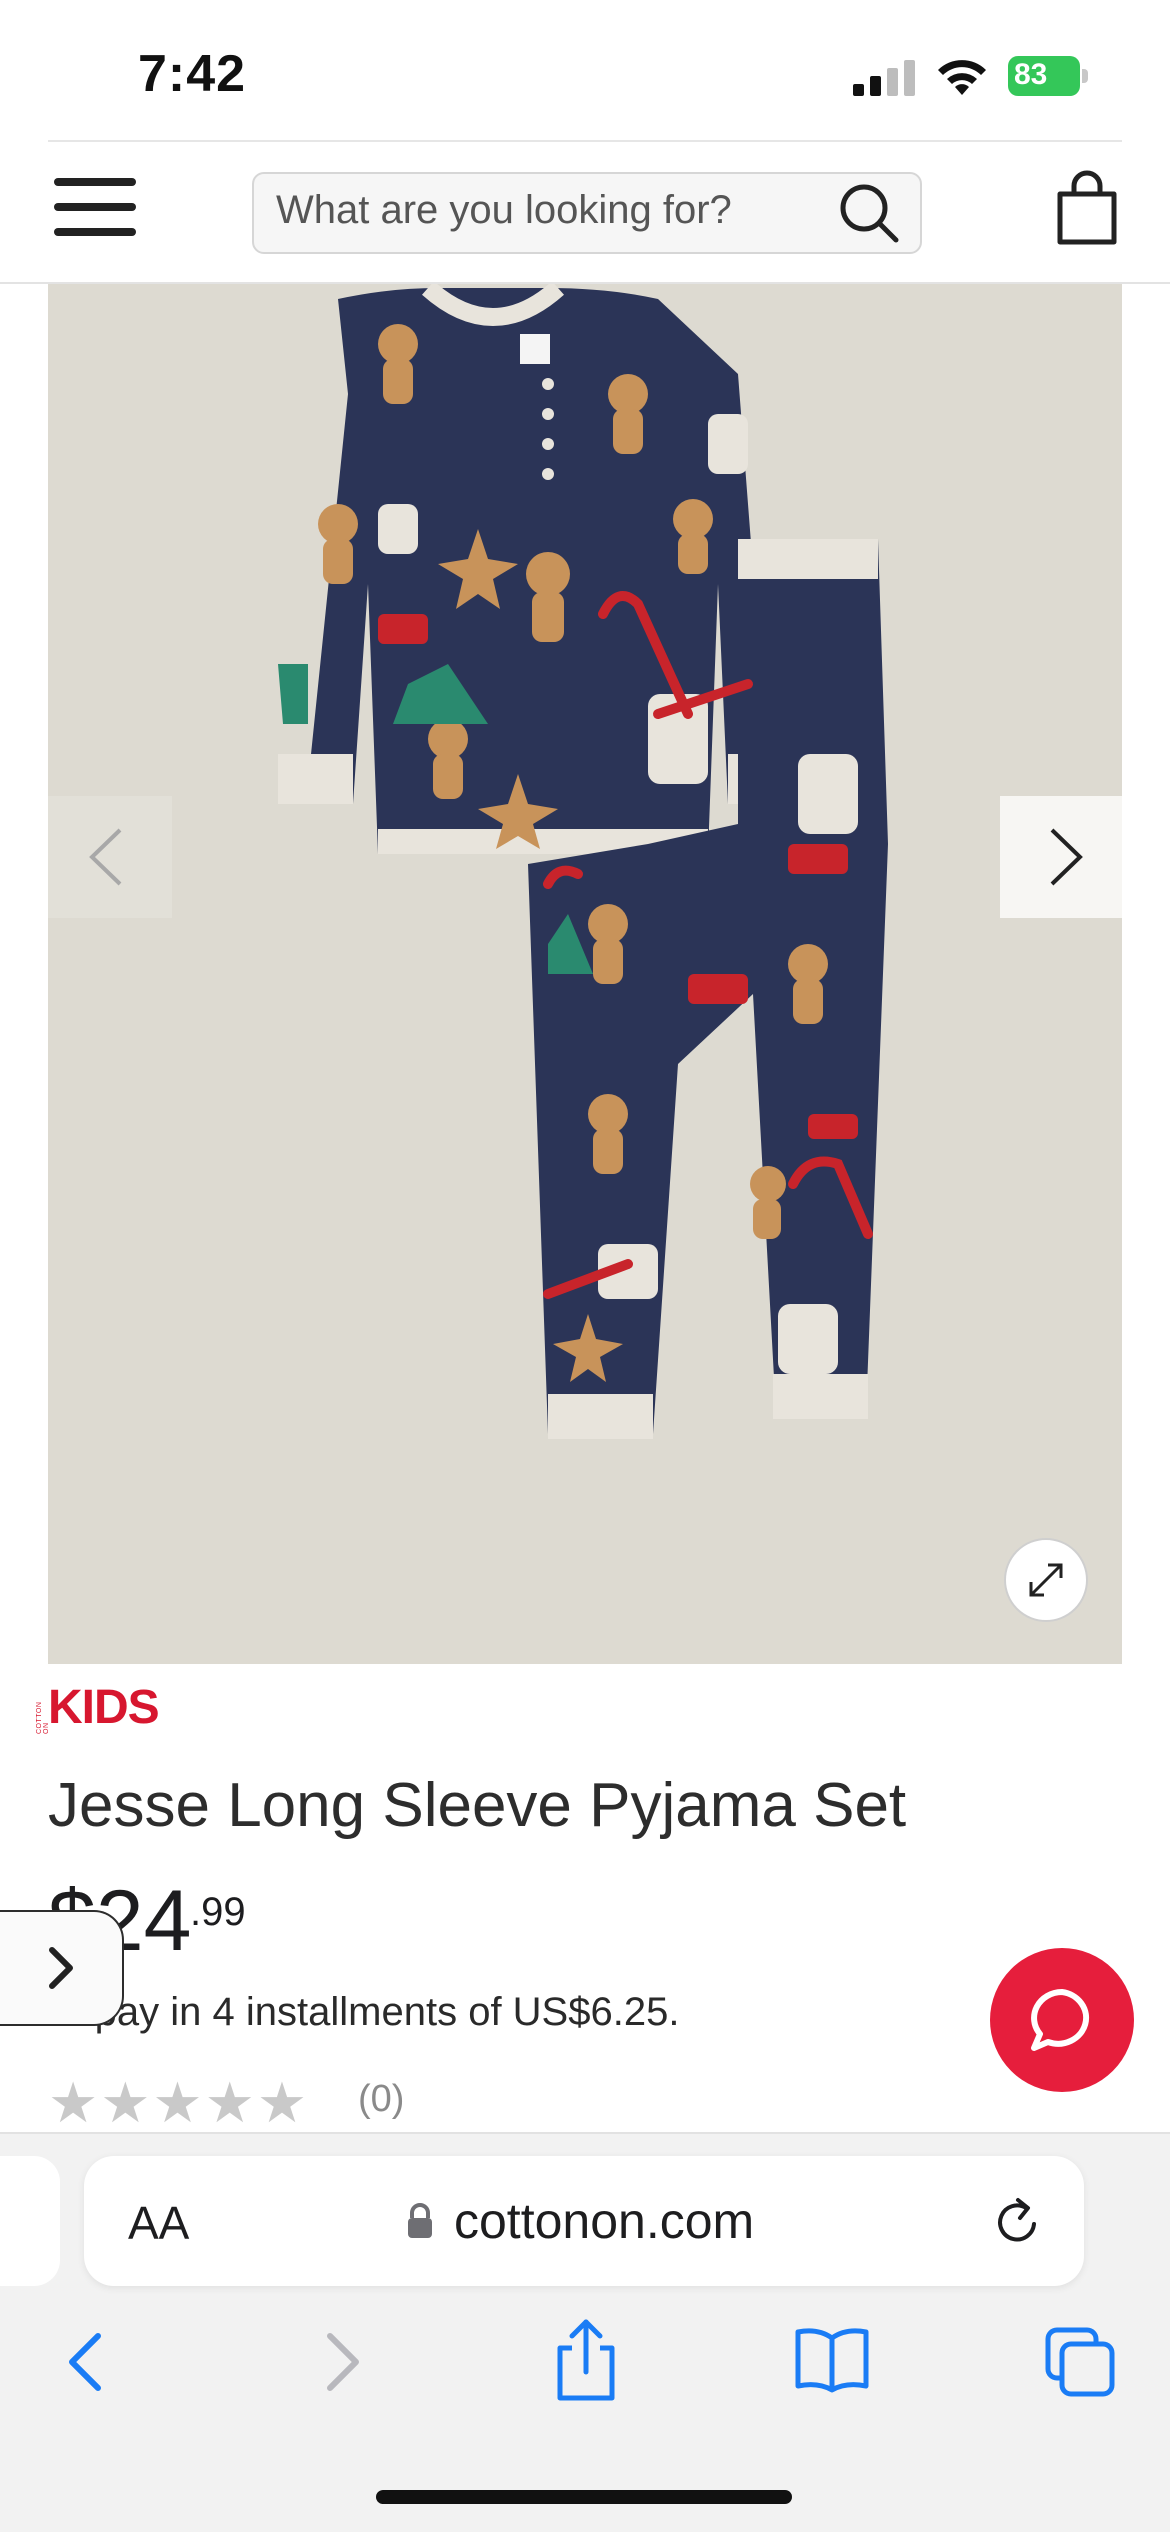  I want to click on battery-icon: 83, so click(1048, 76).